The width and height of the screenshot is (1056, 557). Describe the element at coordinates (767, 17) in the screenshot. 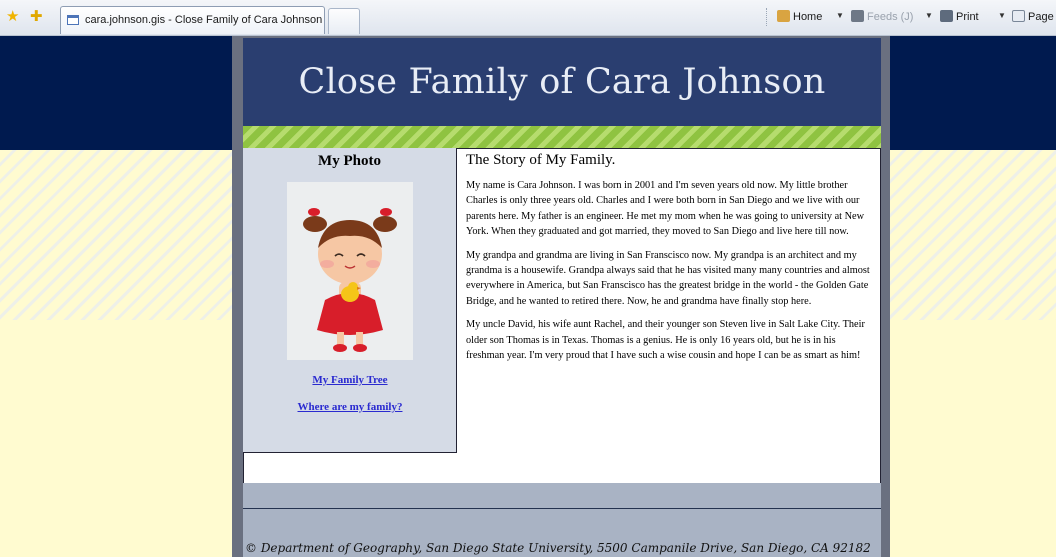

I see `toolbar-separator` at that location.